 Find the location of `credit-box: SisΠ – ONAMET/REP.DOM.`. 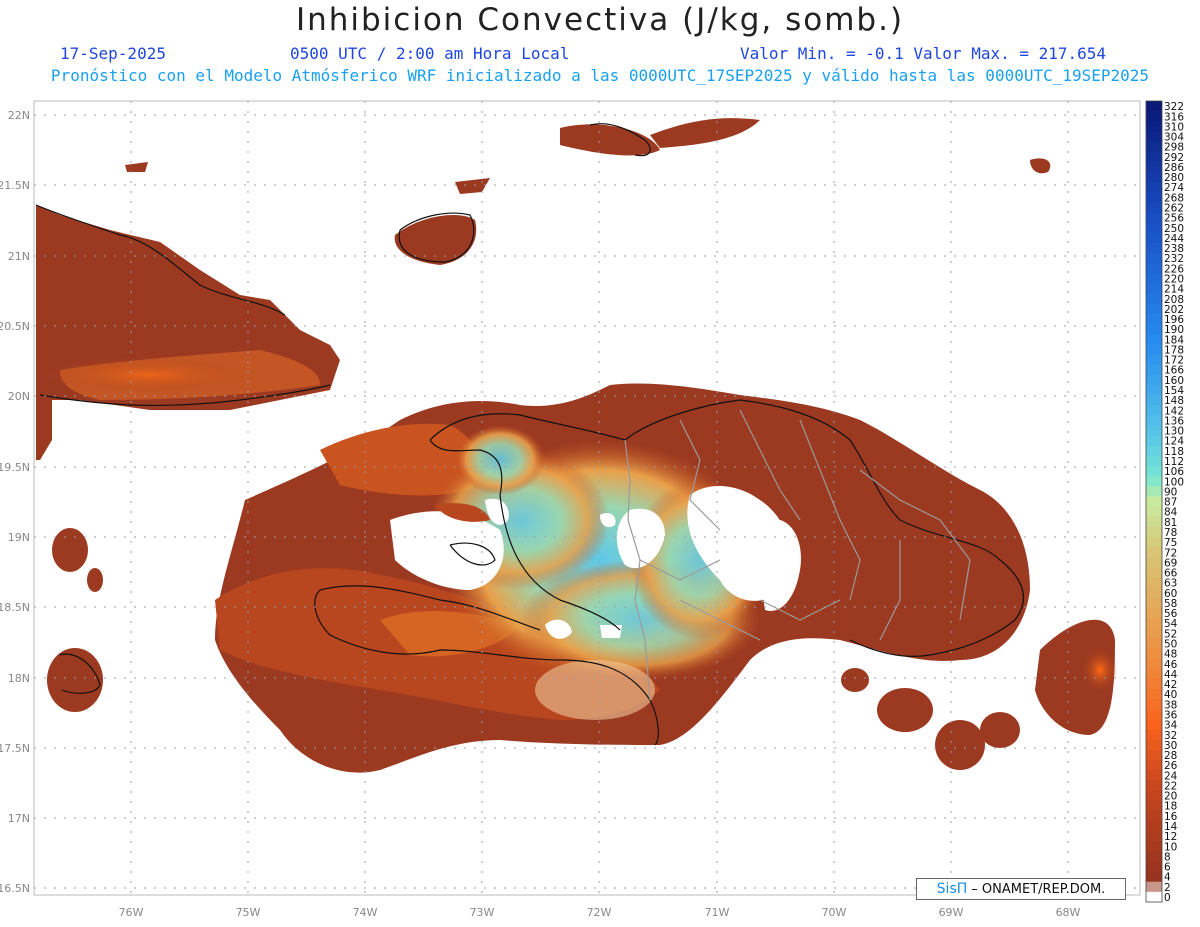

credit-box: SisΠ – ONAMET/REP.DOM. is located at coordinates (1021, 889).